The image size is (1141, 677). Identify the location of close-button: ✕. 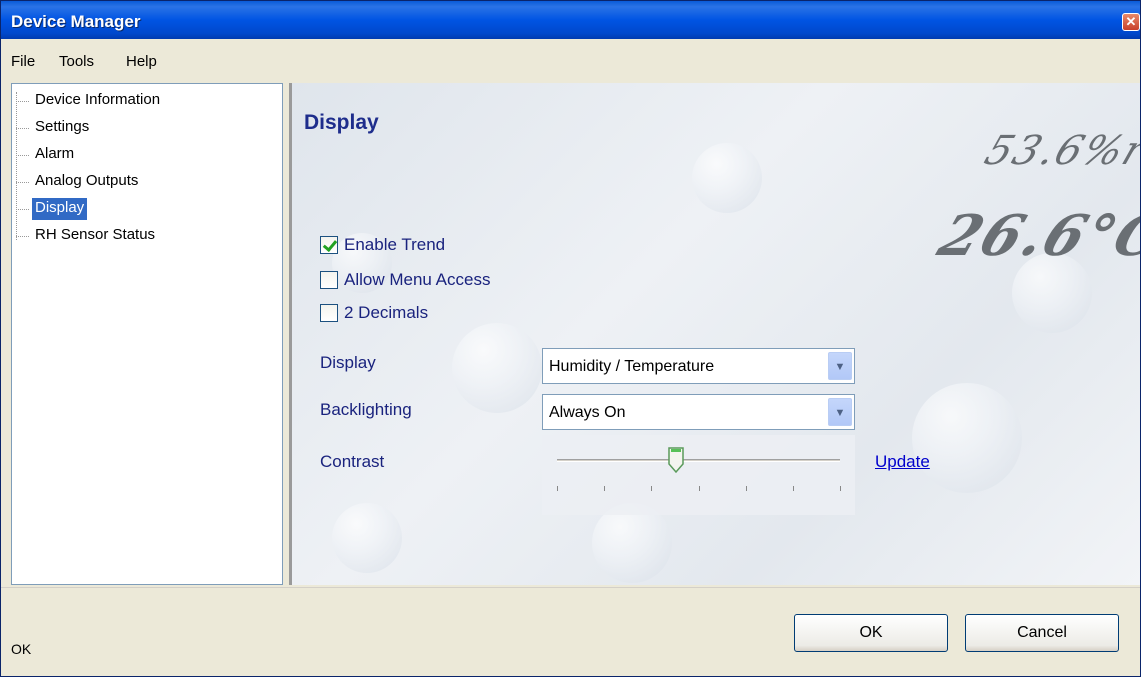
(1131, 22).